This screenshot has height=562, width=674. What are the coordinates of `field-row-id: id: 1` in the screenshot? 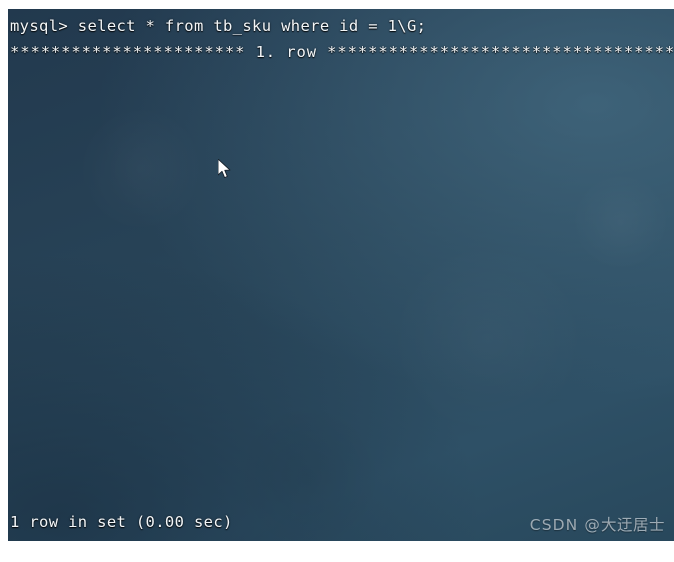 It's located at (341, 78).